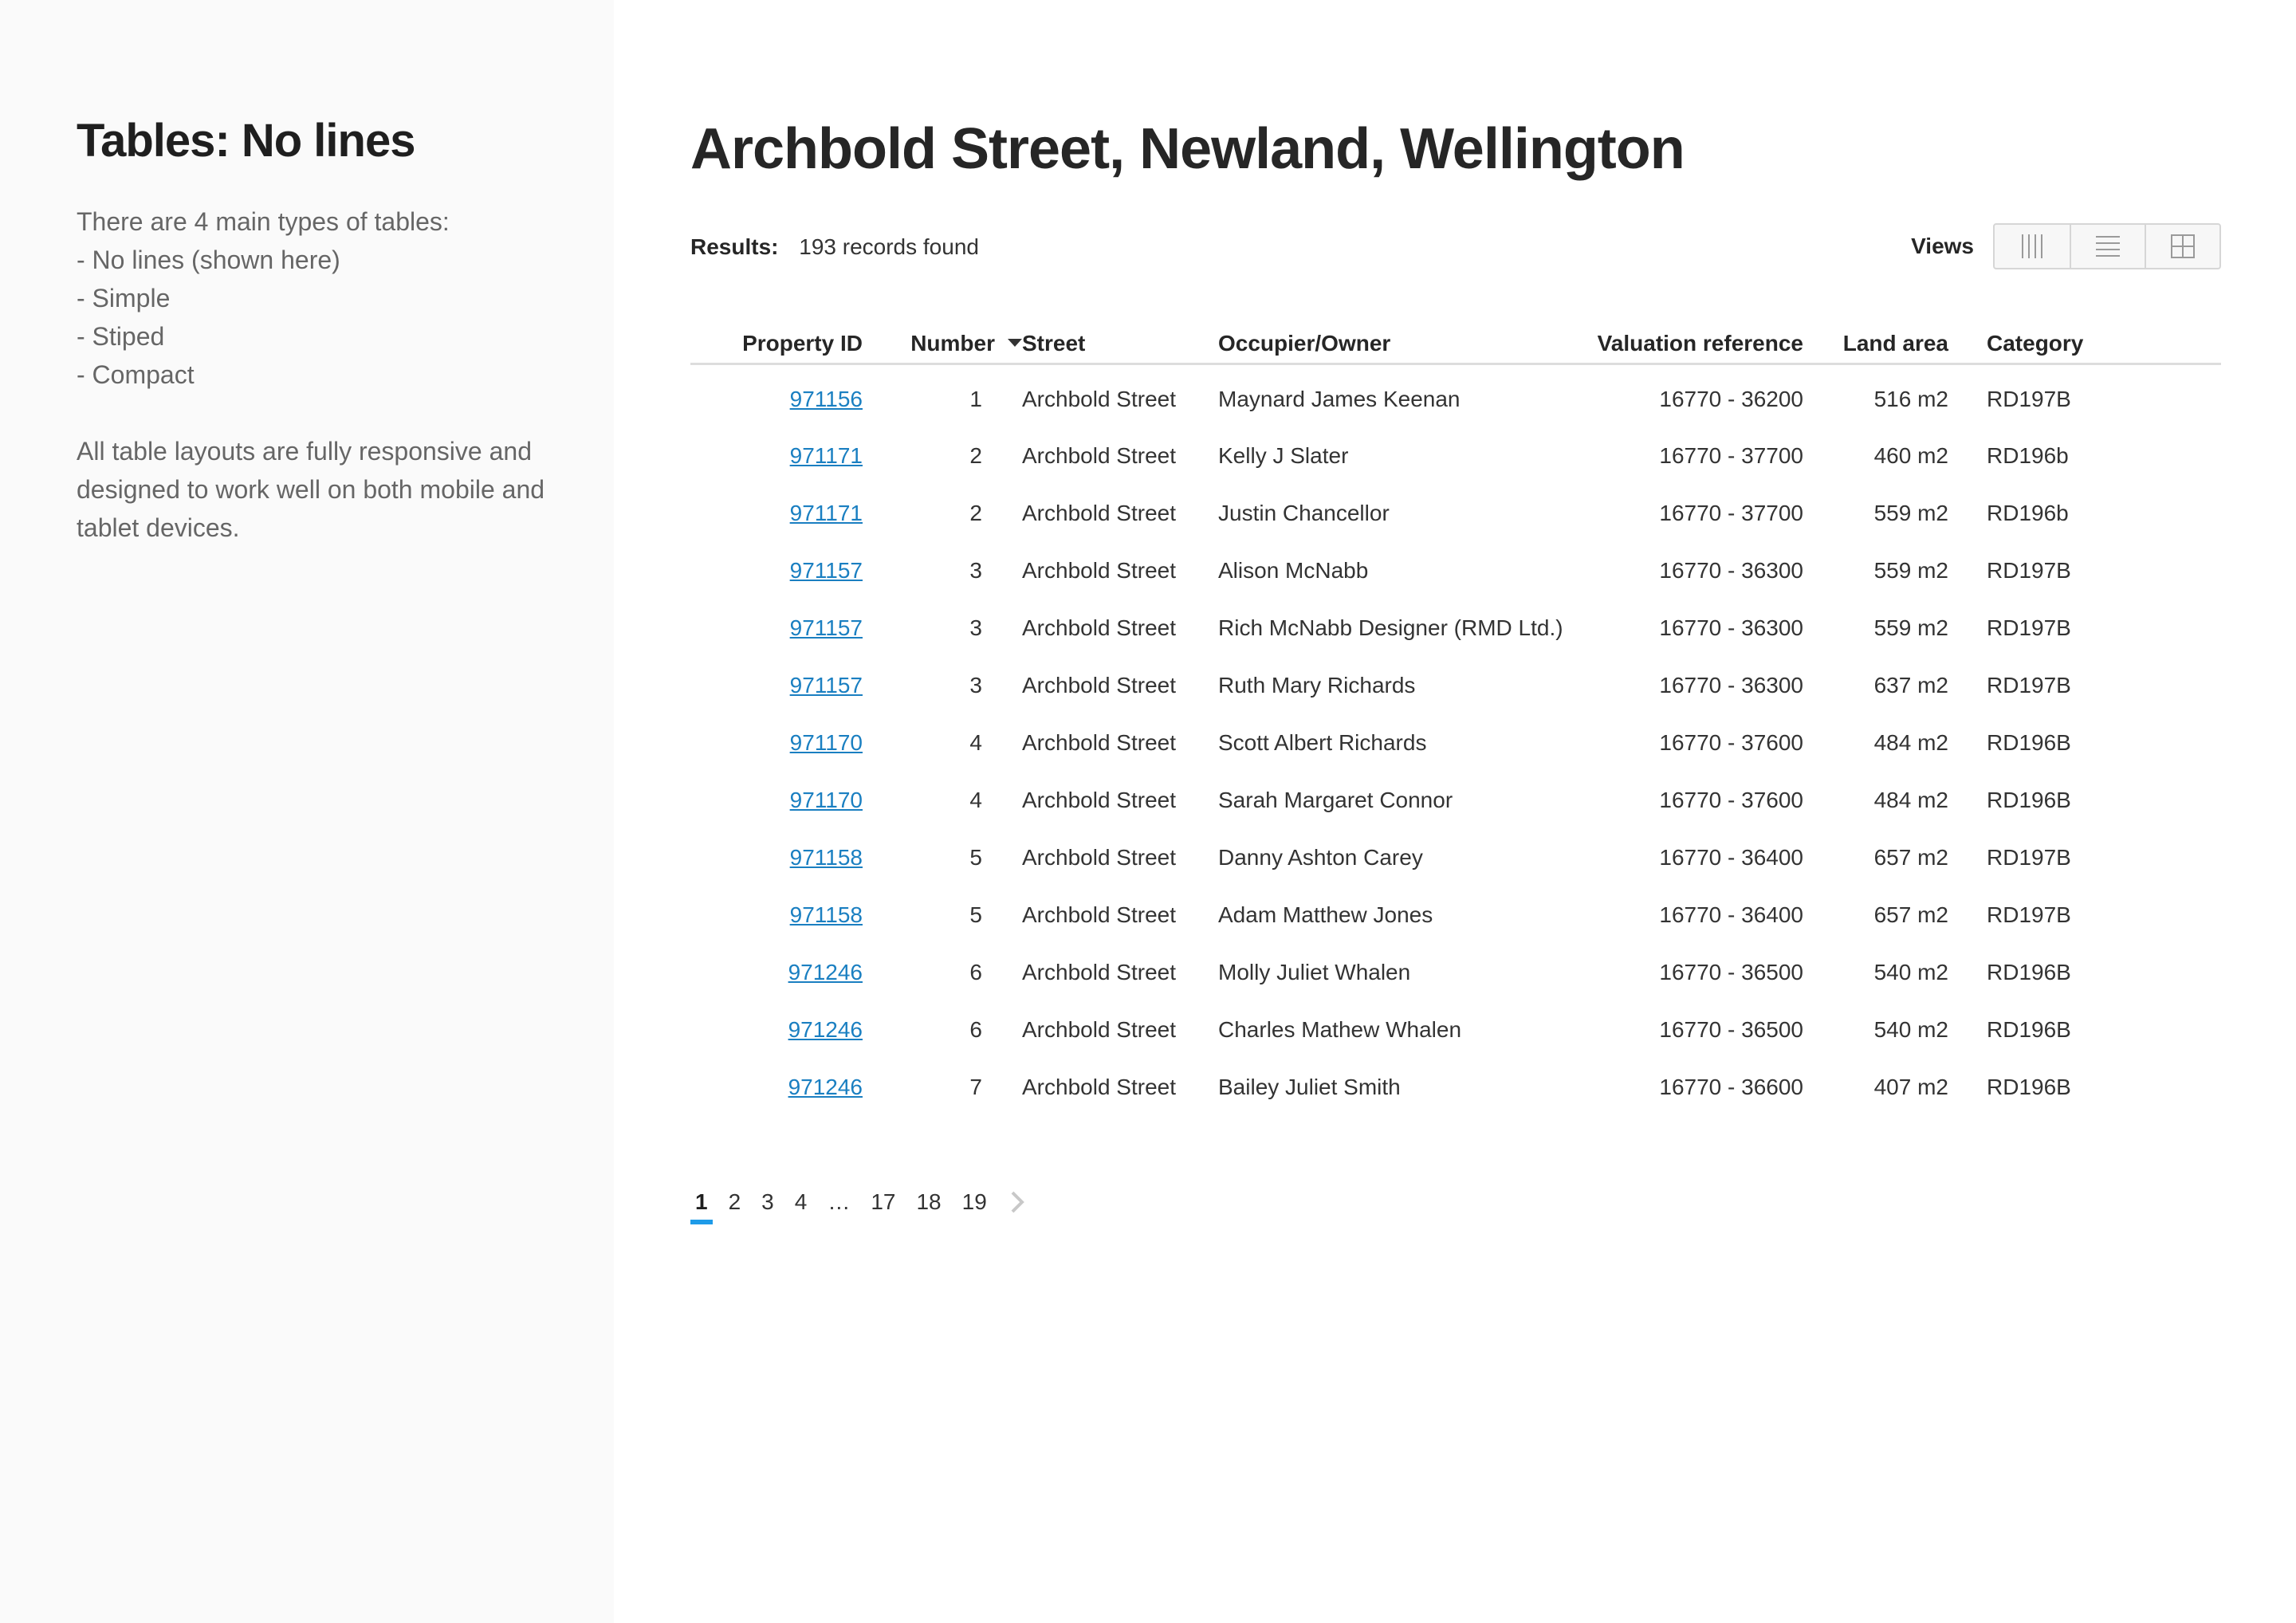  Describe the element at coordinates (1406, 345) in the screenshot. I see `column-header-occupier: Occupier/Owner` at that location.